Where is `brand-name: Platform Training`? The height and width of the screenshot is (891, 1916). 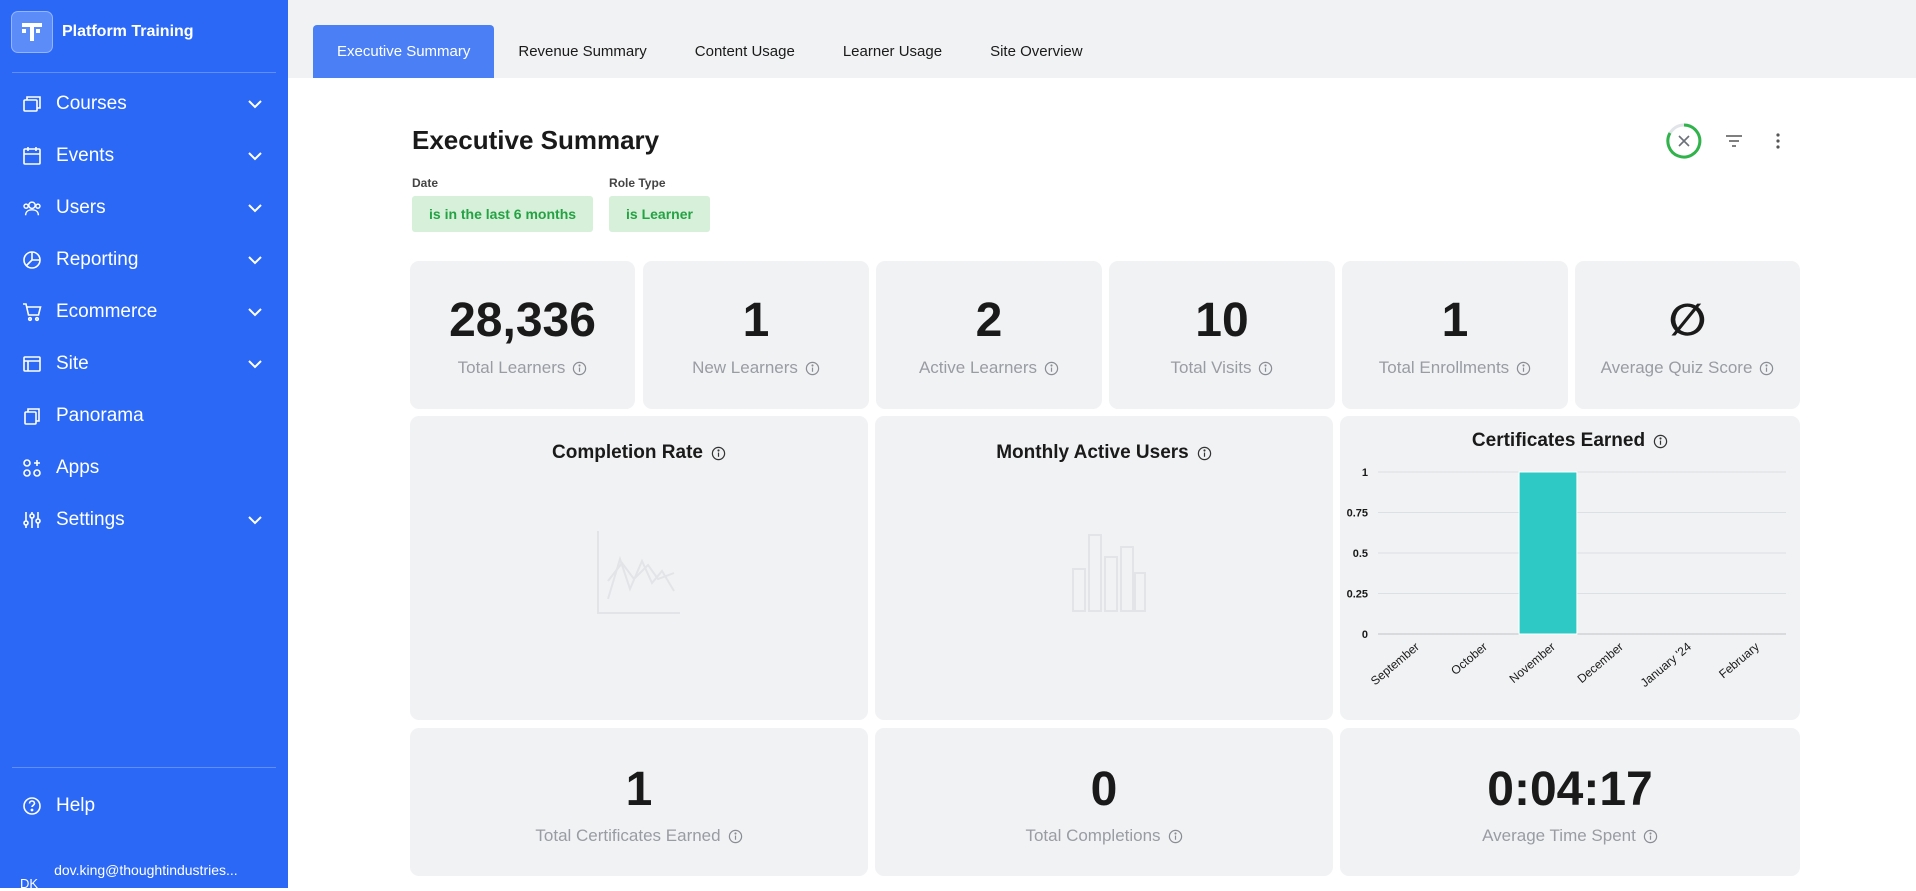 brand-name: Platform Training is located at coordinates (128, 32).